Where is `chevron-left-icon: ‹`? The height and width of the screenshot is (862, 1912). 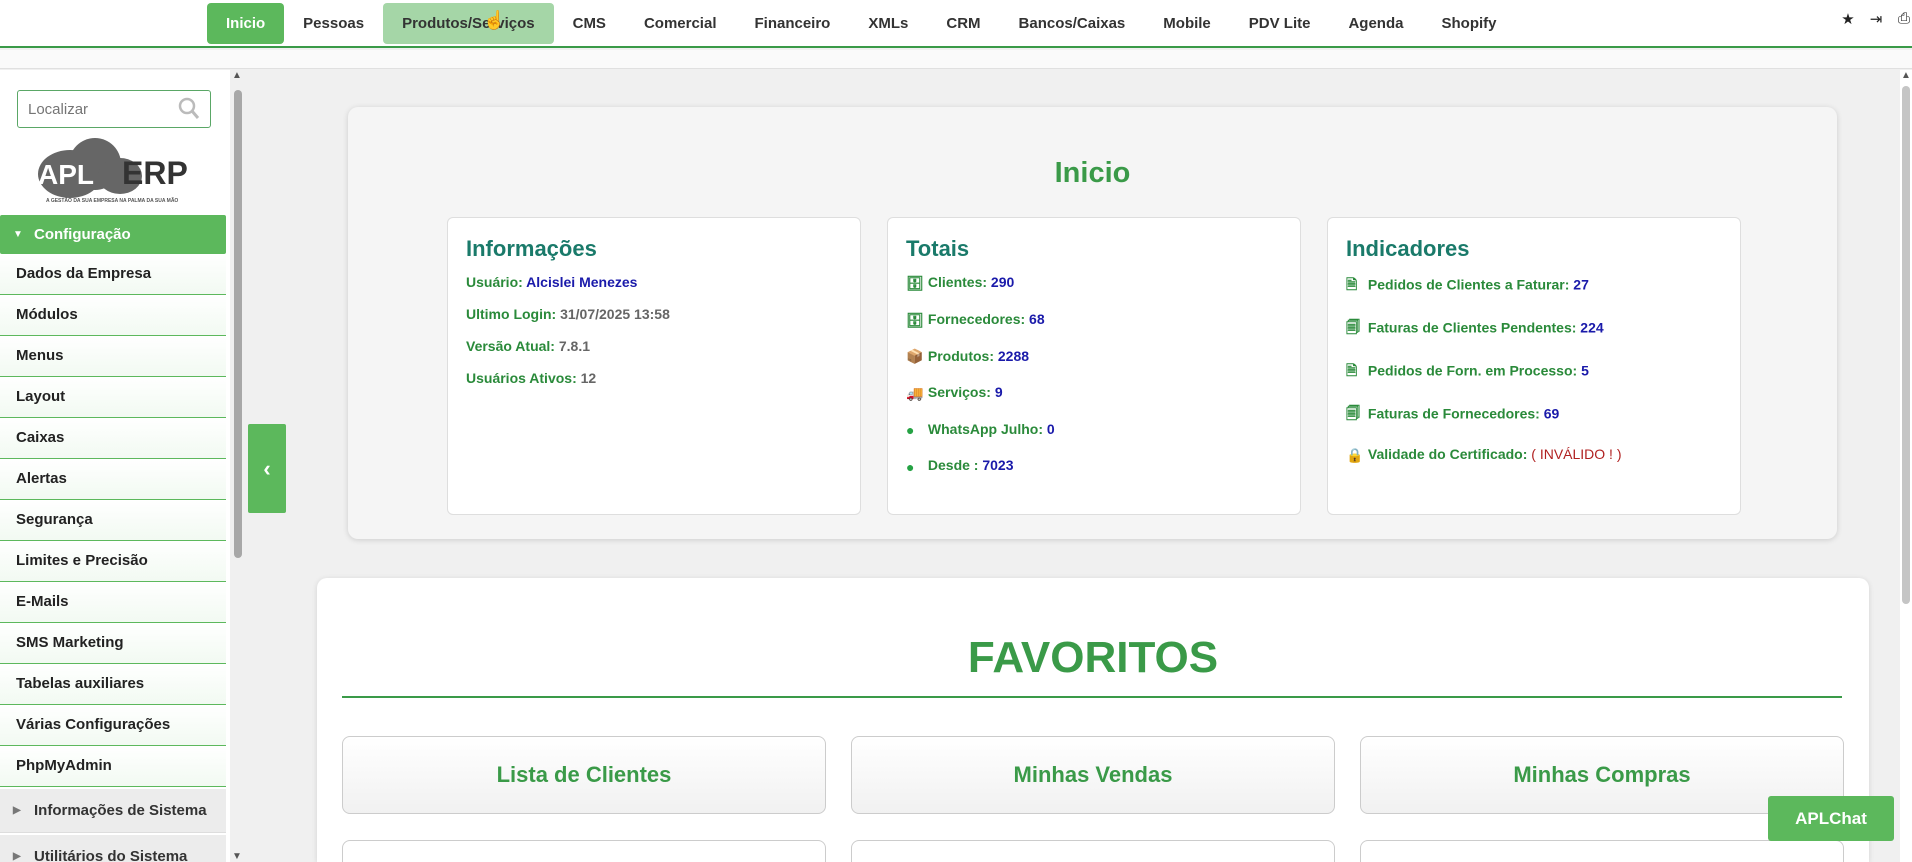 chevron-left-icon: ‹ is located at coordinates (267, 468).